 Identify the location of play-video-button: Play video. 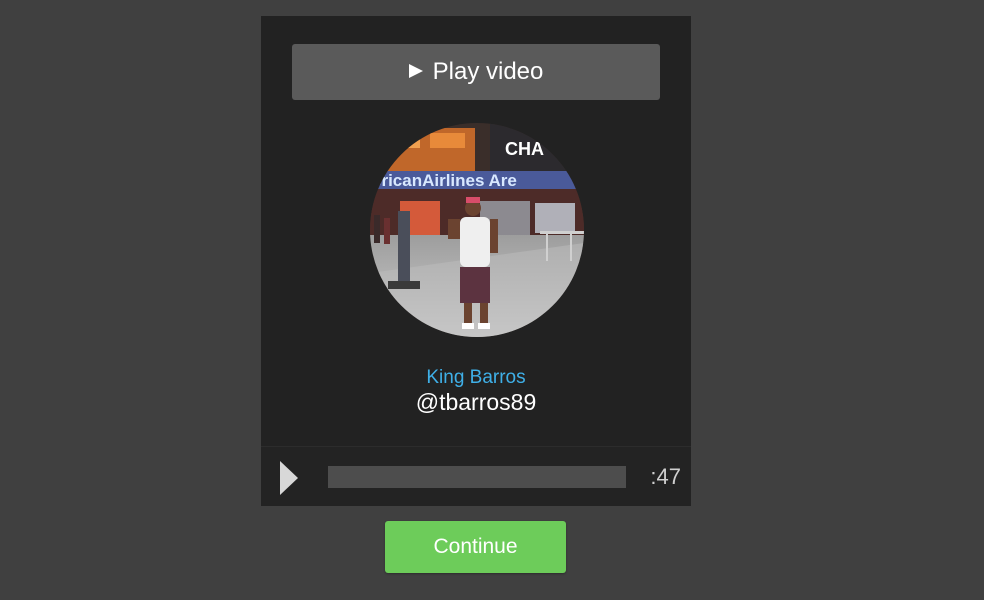
(476, 72).